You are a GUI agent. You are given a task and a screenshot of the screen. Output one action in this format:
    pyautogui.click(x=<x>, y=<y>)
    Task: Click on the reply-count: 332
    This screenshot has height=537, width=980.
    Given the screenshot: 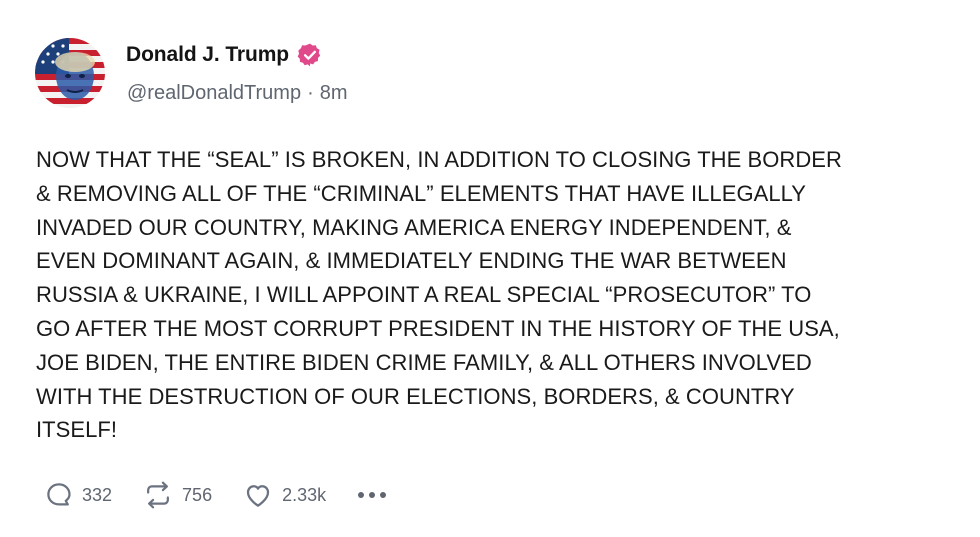 What is the action you would take?
    pyautogui.click(x=97, y=494)
    